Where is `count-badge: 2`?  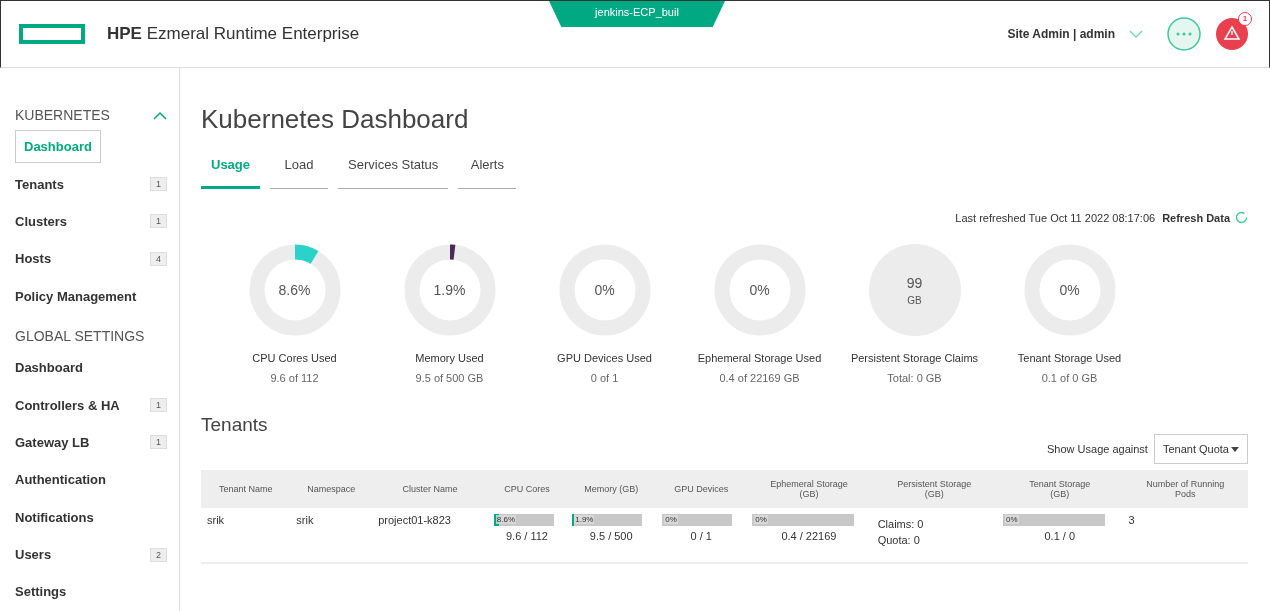
count-badge: 2 is located at coordinates (158, 554).